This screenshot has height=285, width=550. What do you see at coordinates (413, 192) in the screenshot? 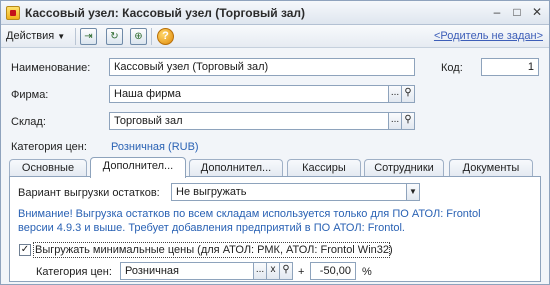
I see `dropdown-arrow-icon: ▼` at bounding box center [413, 192].